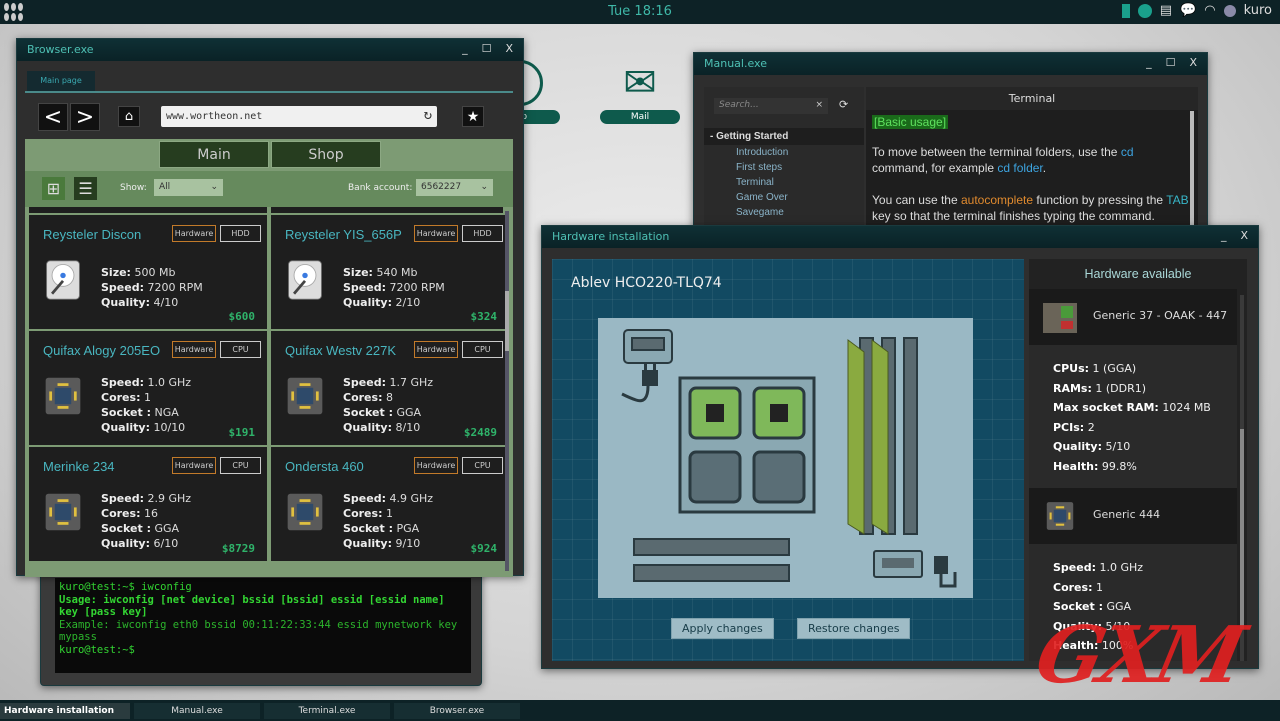 This screenshot has height=721, width=1280. What do you see at coordinates (92, 234) in the screenshot?
I see `product-name: Reysteler Discon` at bounding box center [92, 234].